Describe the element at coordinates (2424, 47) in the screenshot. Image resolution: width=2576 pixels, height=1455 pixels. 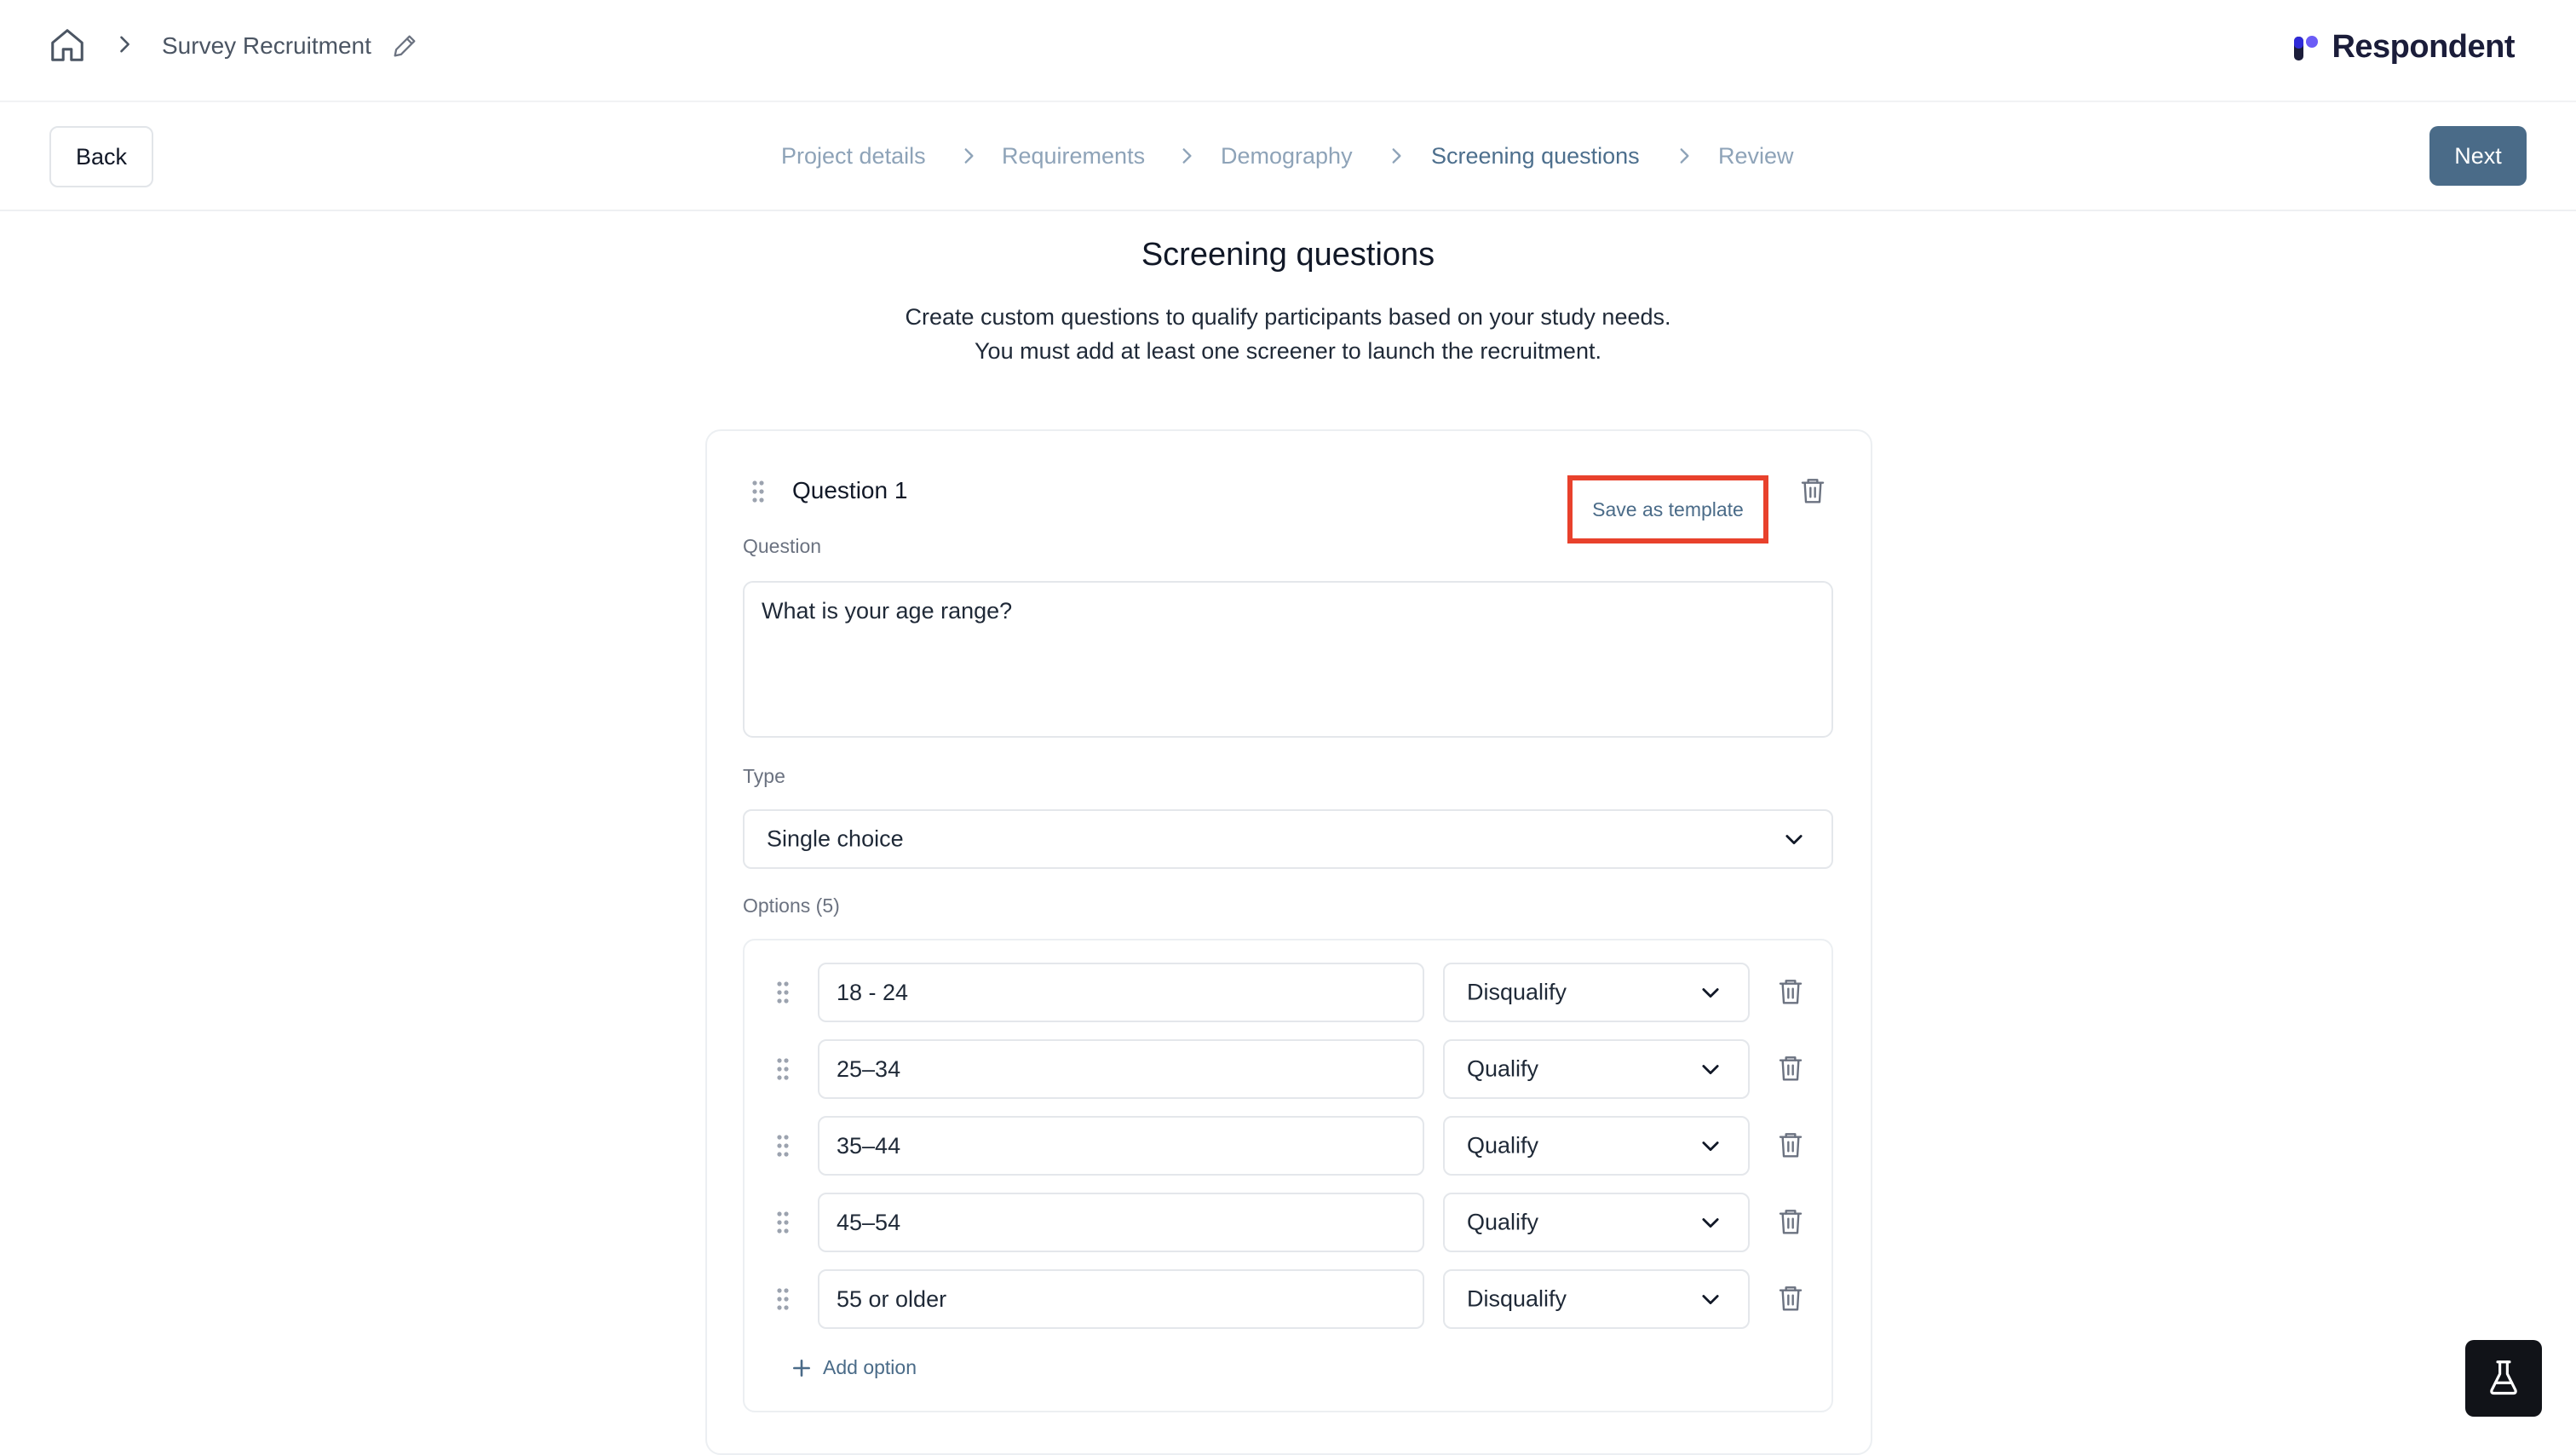
I see `brand-name: Respondent` at that location.